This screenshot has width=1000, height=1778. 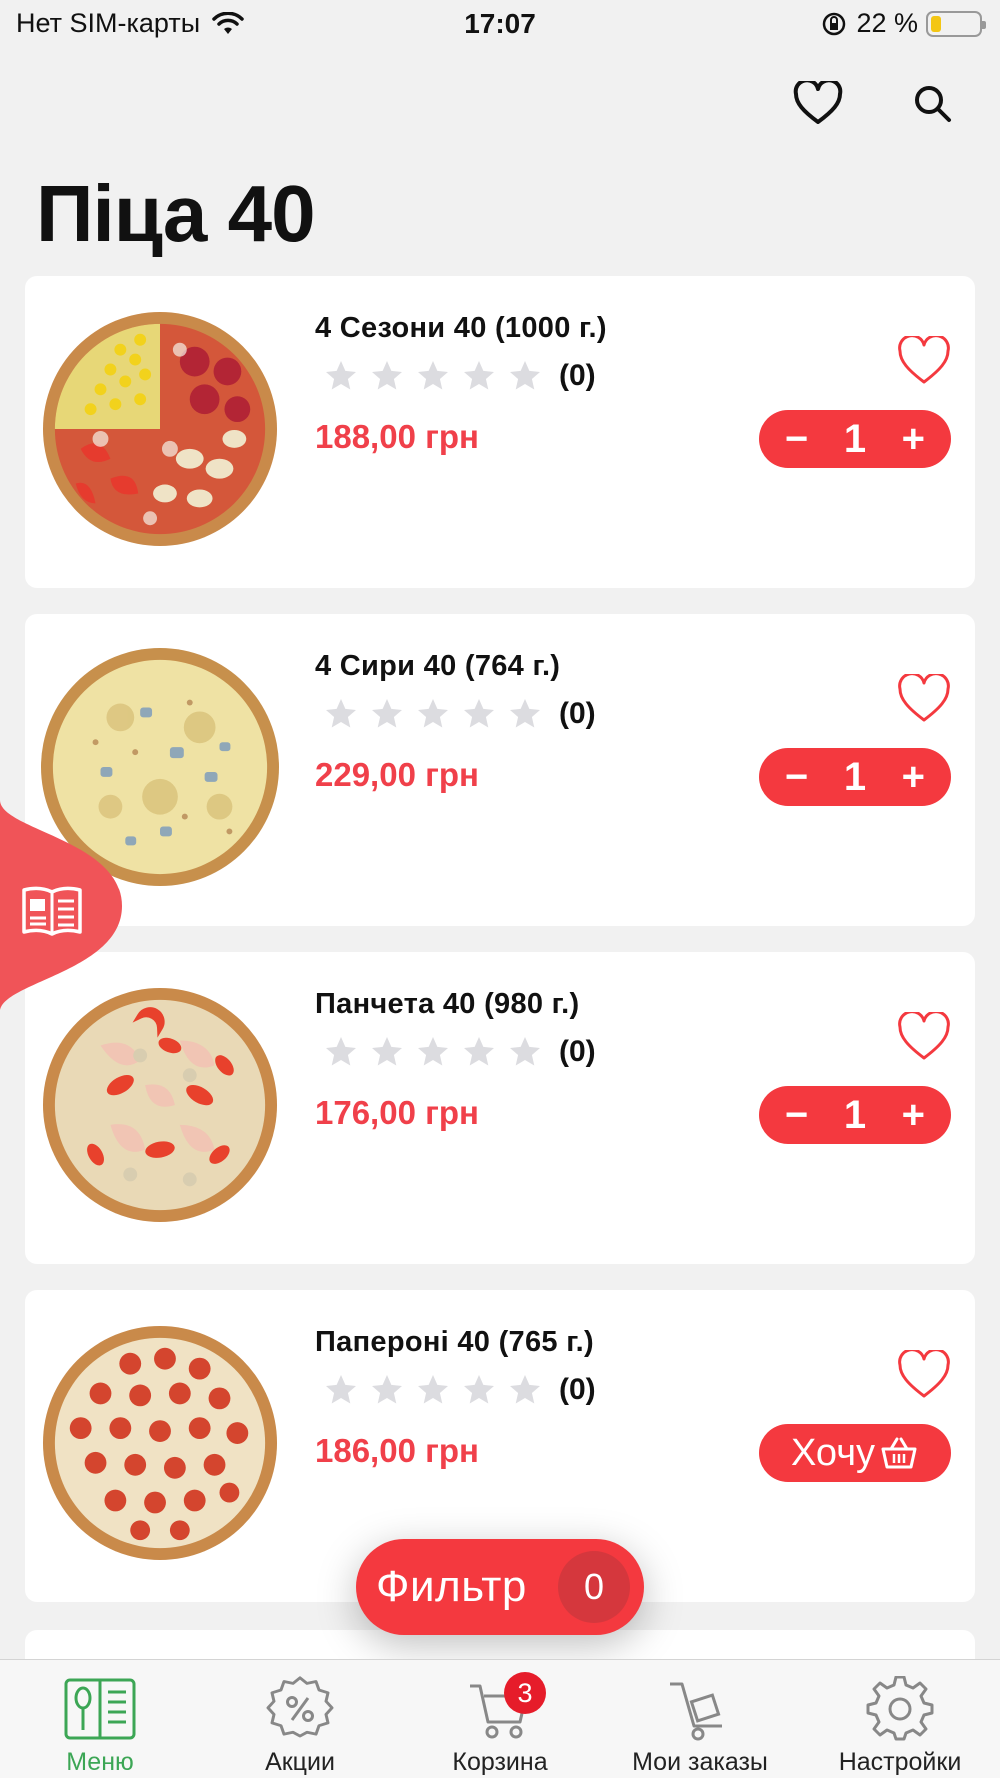 What do you see at coordinates (451, 1586) in the screenshot?
I see `filter-label: Фильтр` at bounding box center [451, 1586].